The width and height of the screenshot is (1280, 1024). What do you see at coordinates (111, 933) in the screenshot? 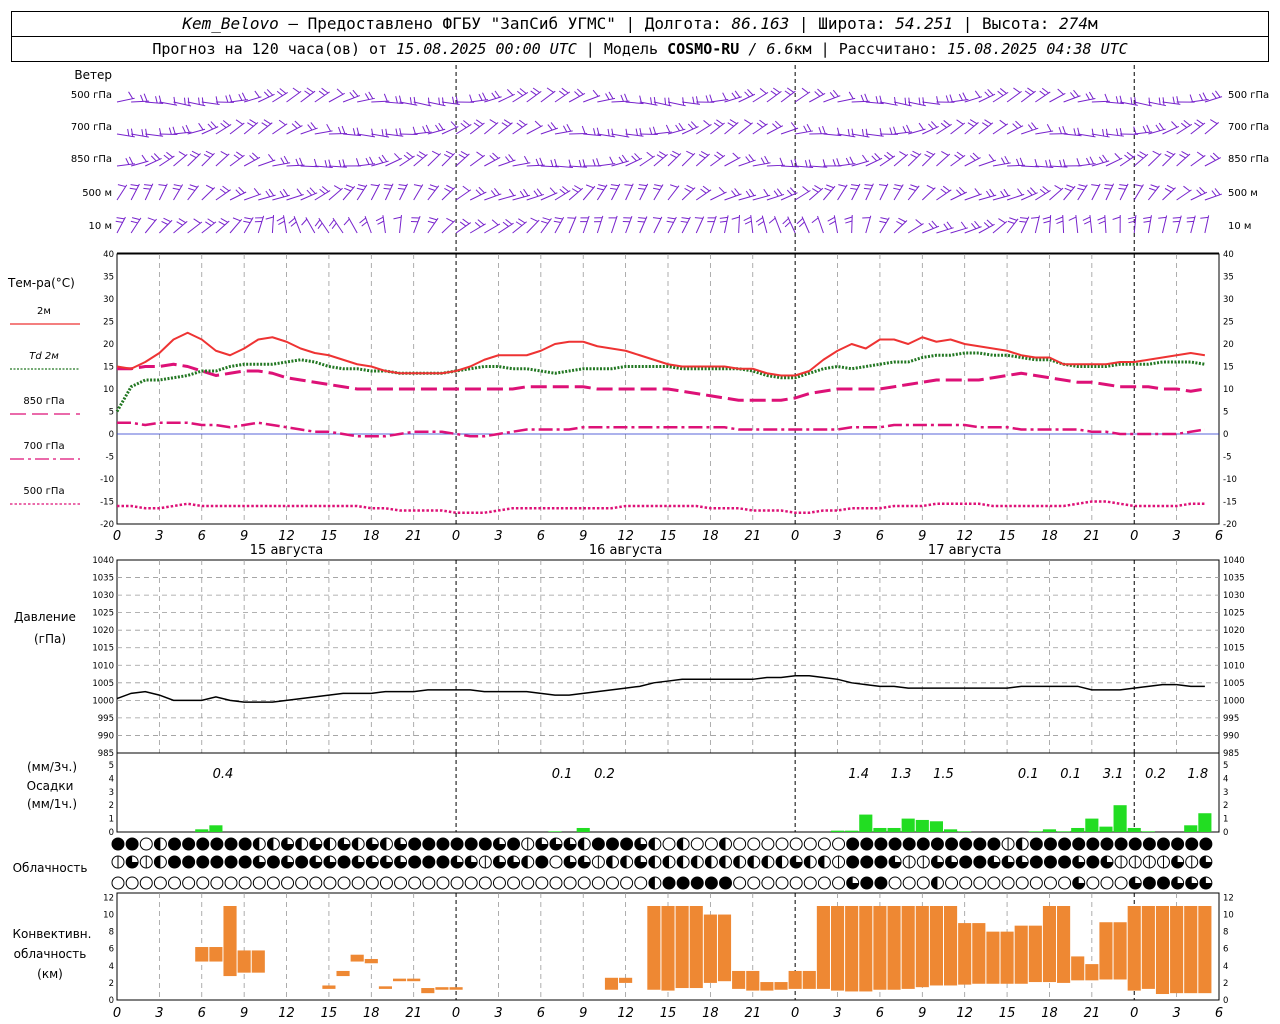
I see `conv-ytick-left: 8` at bounding box center [111, 933].